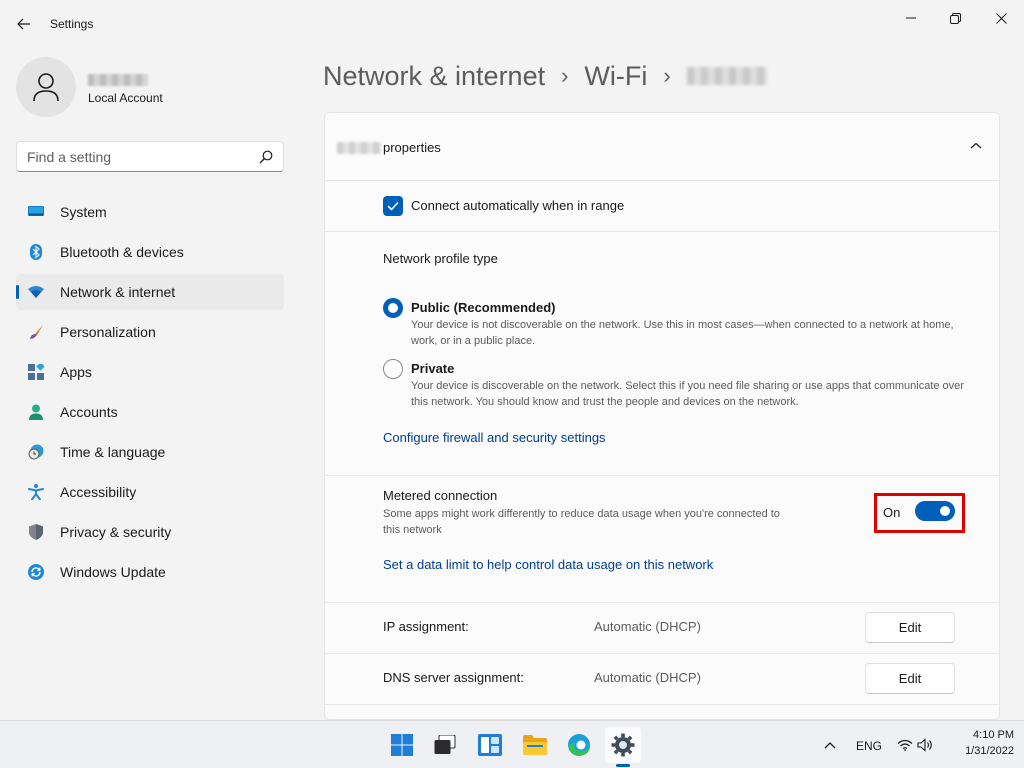  What do you see at coordinates (150, 412) in the screenshot?
I see `sidebar-item-accounts: Accounts` at bounding box center [150, 412].